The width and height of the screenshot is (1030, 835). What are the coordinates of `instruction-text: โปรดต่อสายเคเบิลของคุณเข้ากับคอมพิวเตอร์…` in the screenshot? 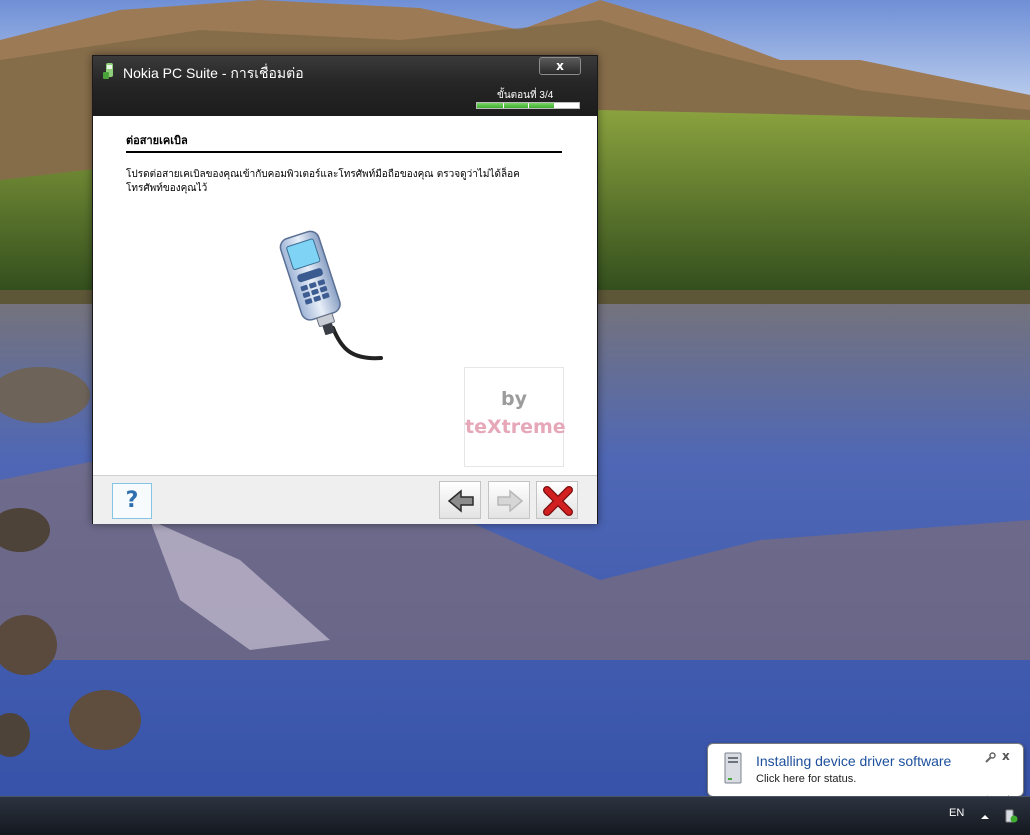 It's located at (323, 181).